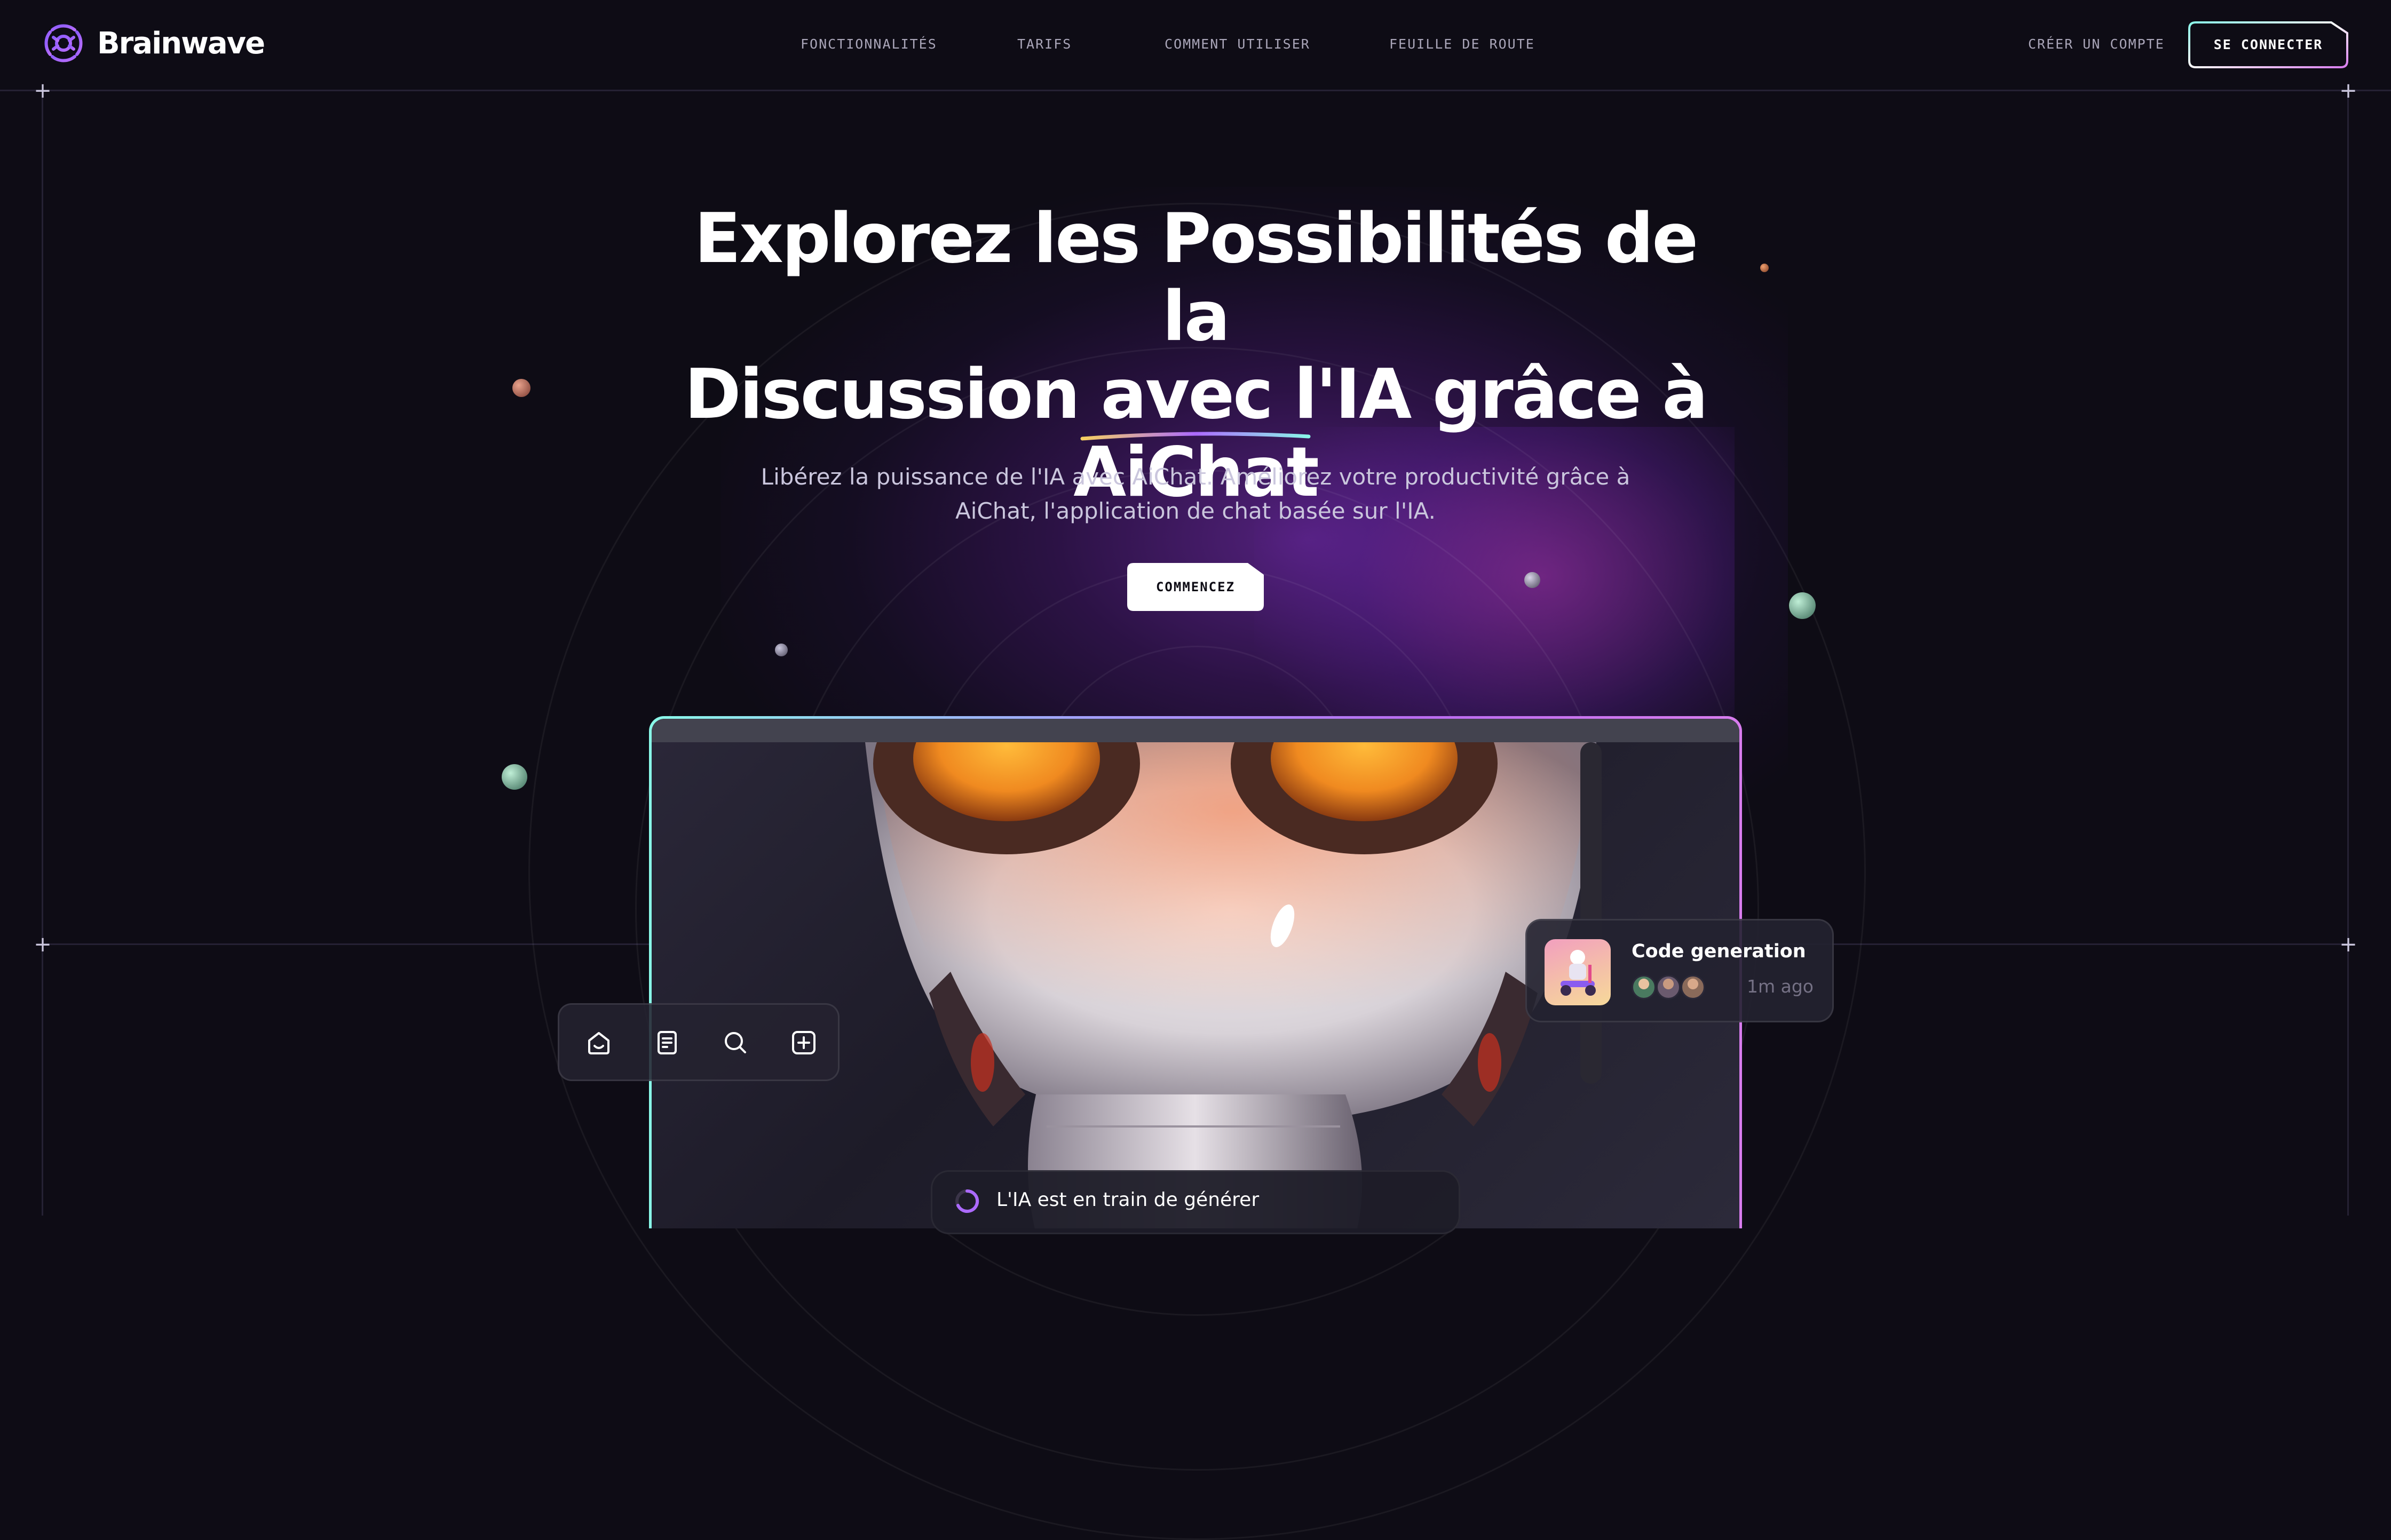 This screenshot has width=2391, height=1540. What do you see at coordinates (1044, 44) in the screenshot?
I see `nav-item-pricing: TARIFS` at bounding box center [1044, 44].